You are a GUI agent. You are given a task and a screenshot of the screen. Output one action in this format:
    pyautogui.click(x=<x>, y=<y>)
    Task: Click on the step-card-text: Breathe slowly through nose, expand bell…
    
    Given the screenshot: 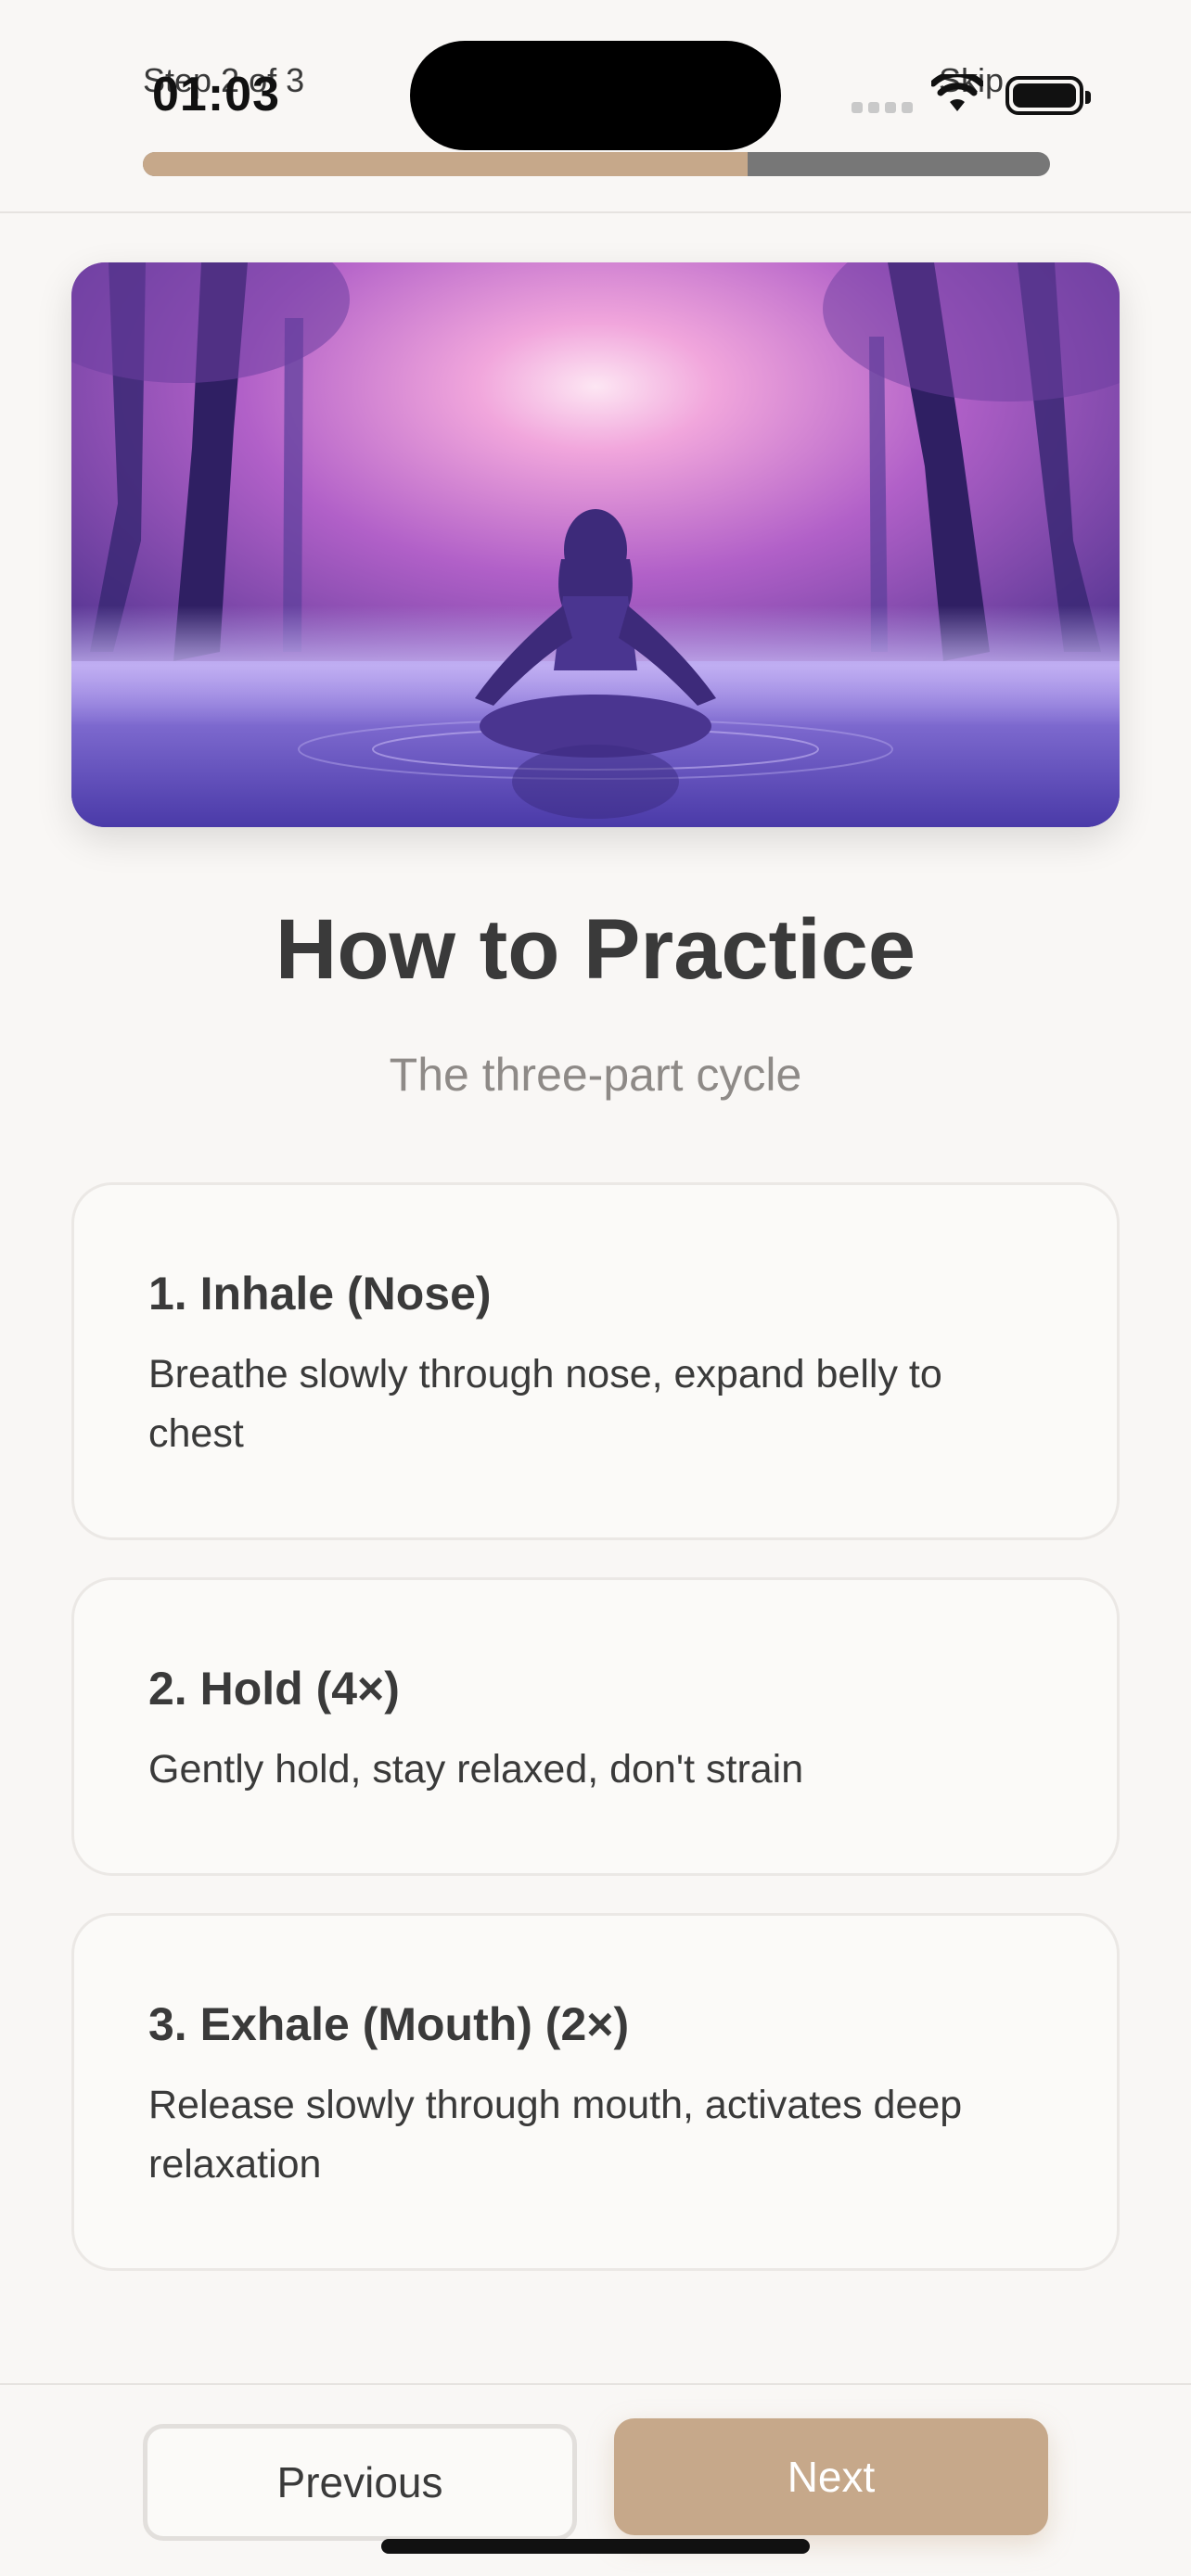 What is the action you would take?
    pyautogui.click(x=545, y=1404)
    